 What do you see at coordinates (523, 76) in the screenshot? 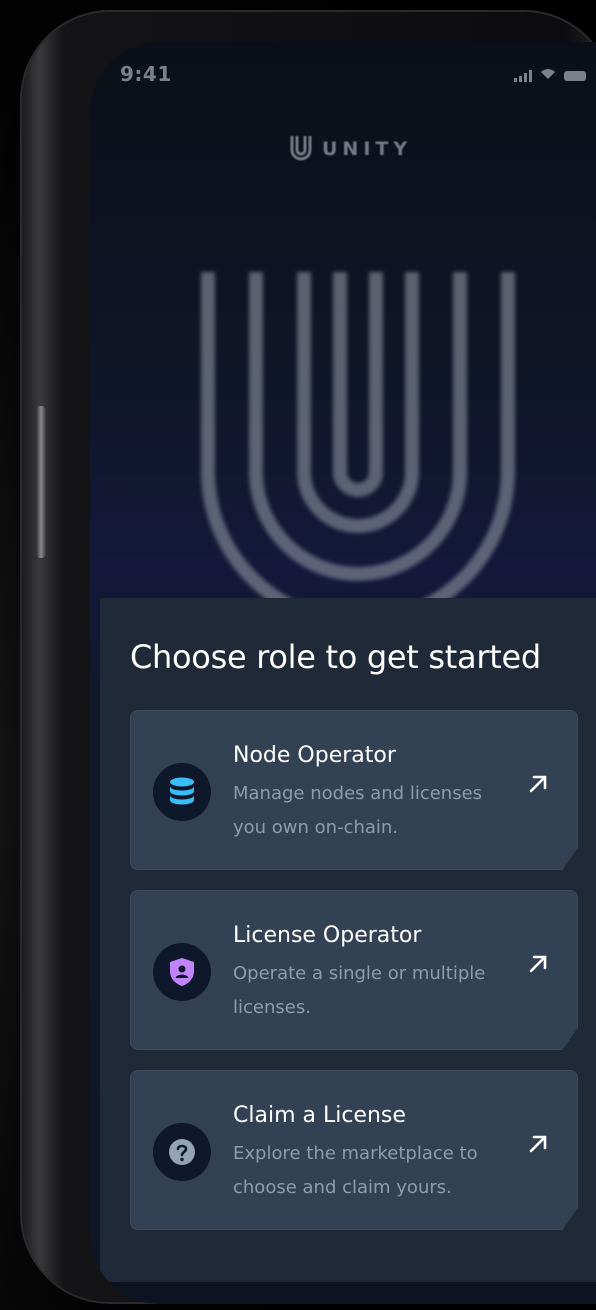
I see `signal-icon` at bounding box center [523, 76].